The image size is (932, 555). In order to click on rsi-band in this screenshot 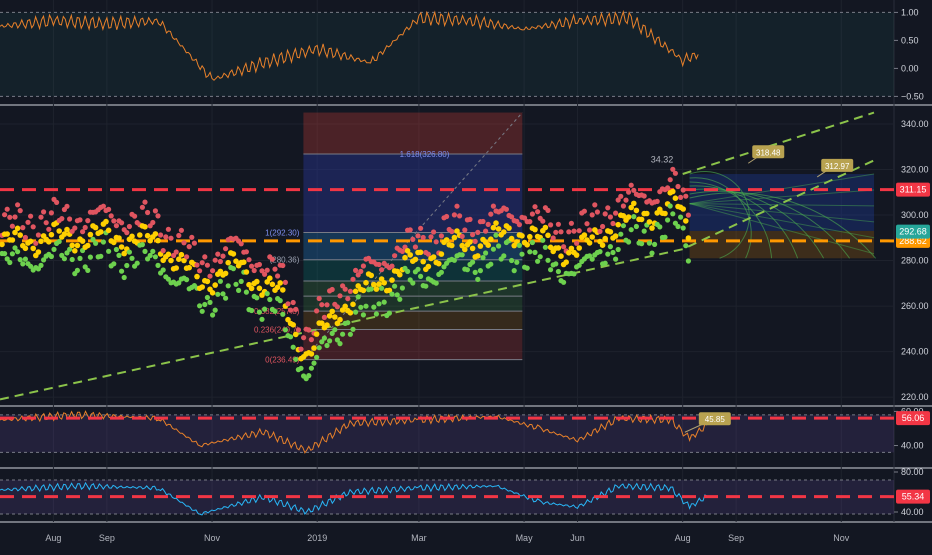, I will do `click(447, 433)`.